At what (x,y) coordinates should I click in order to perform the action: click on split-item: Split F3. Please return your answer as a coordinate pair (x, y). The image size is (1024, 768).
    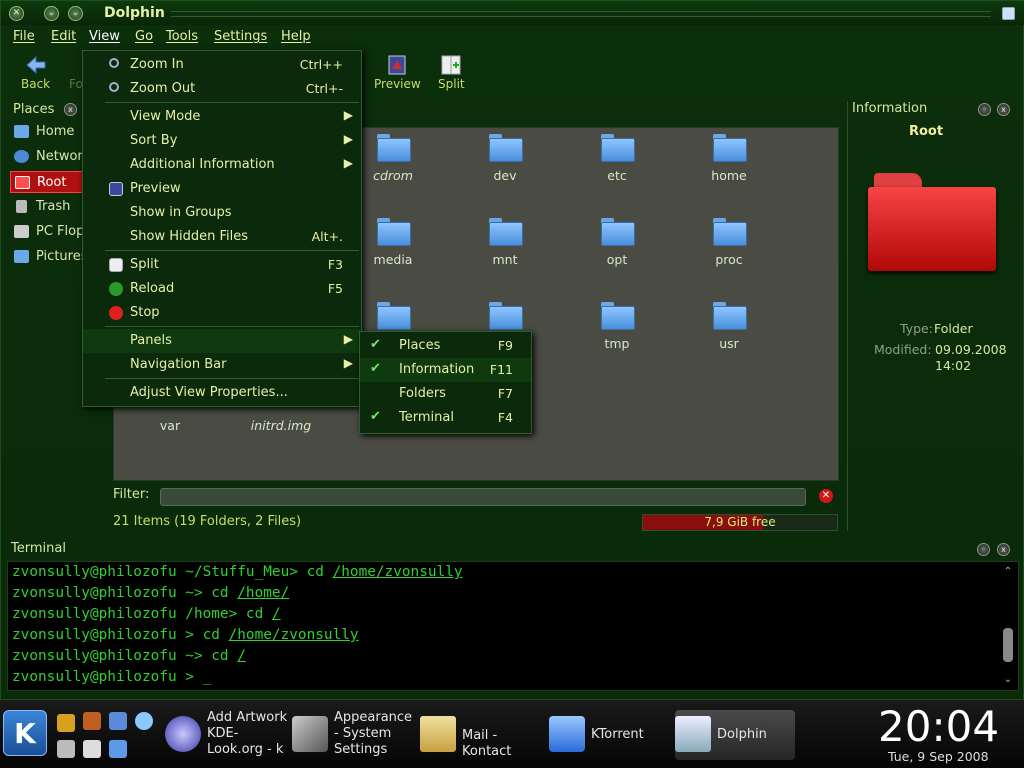
    Looking at the image, I should click on (222, 265).